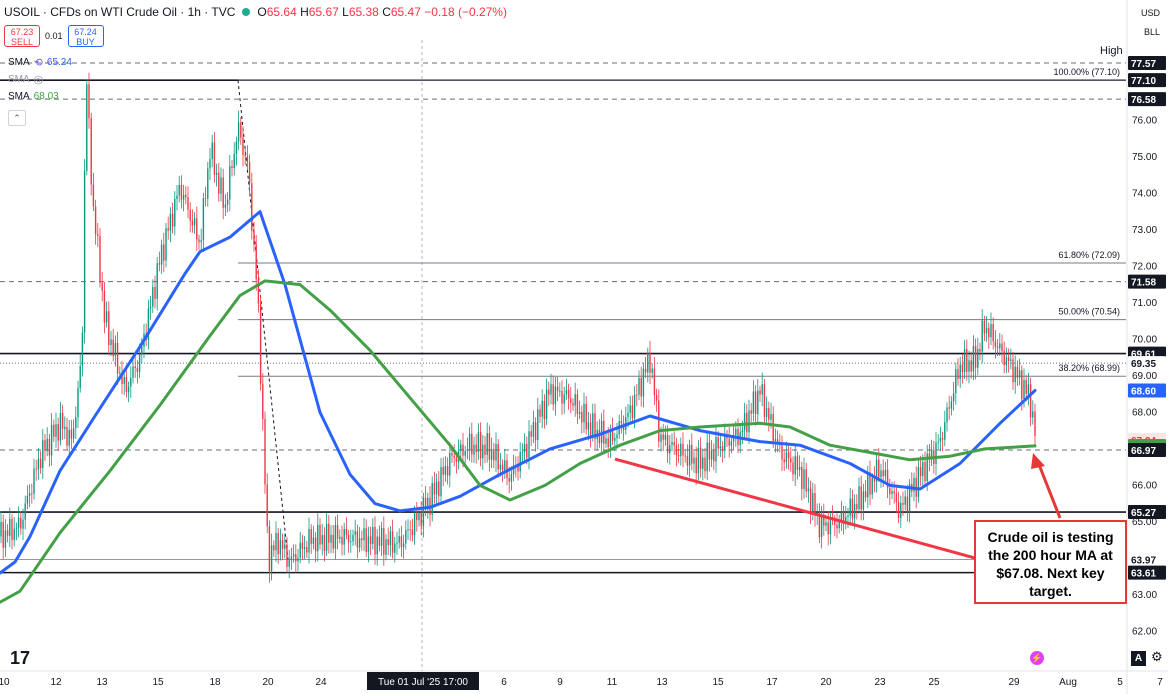  I want to click on y-tick-label: 68.00, so click(1144, 412).